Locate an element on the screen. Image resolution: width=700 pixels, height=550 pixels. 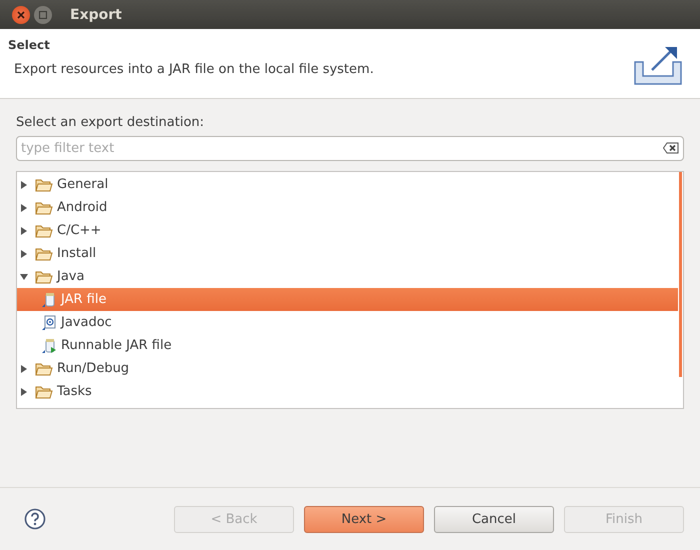
dialog-button: Next > is located at coordinates (364, 519).